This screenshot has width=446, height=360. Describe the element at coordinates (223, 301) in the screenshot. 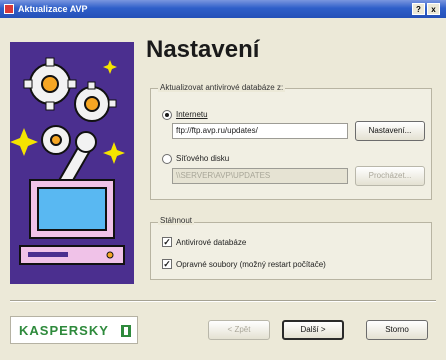

I see `footer-separator` at that location.